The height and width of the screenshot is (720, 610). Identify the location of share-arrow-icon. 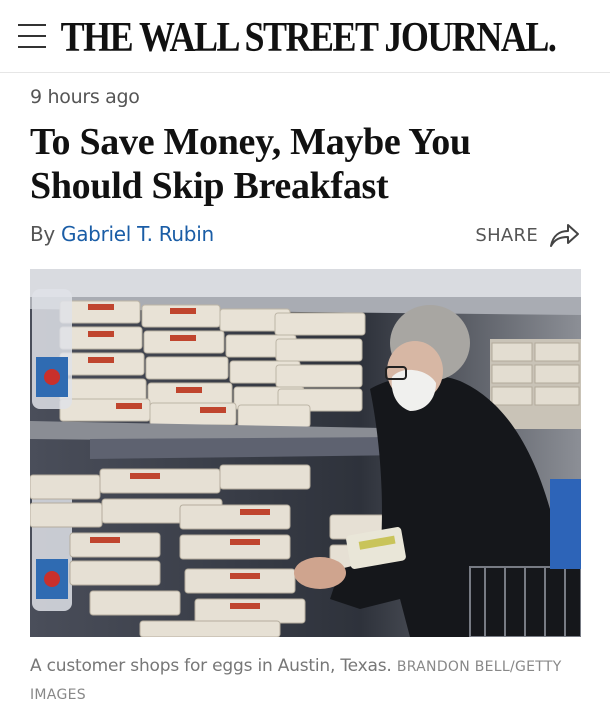
(564, 235).